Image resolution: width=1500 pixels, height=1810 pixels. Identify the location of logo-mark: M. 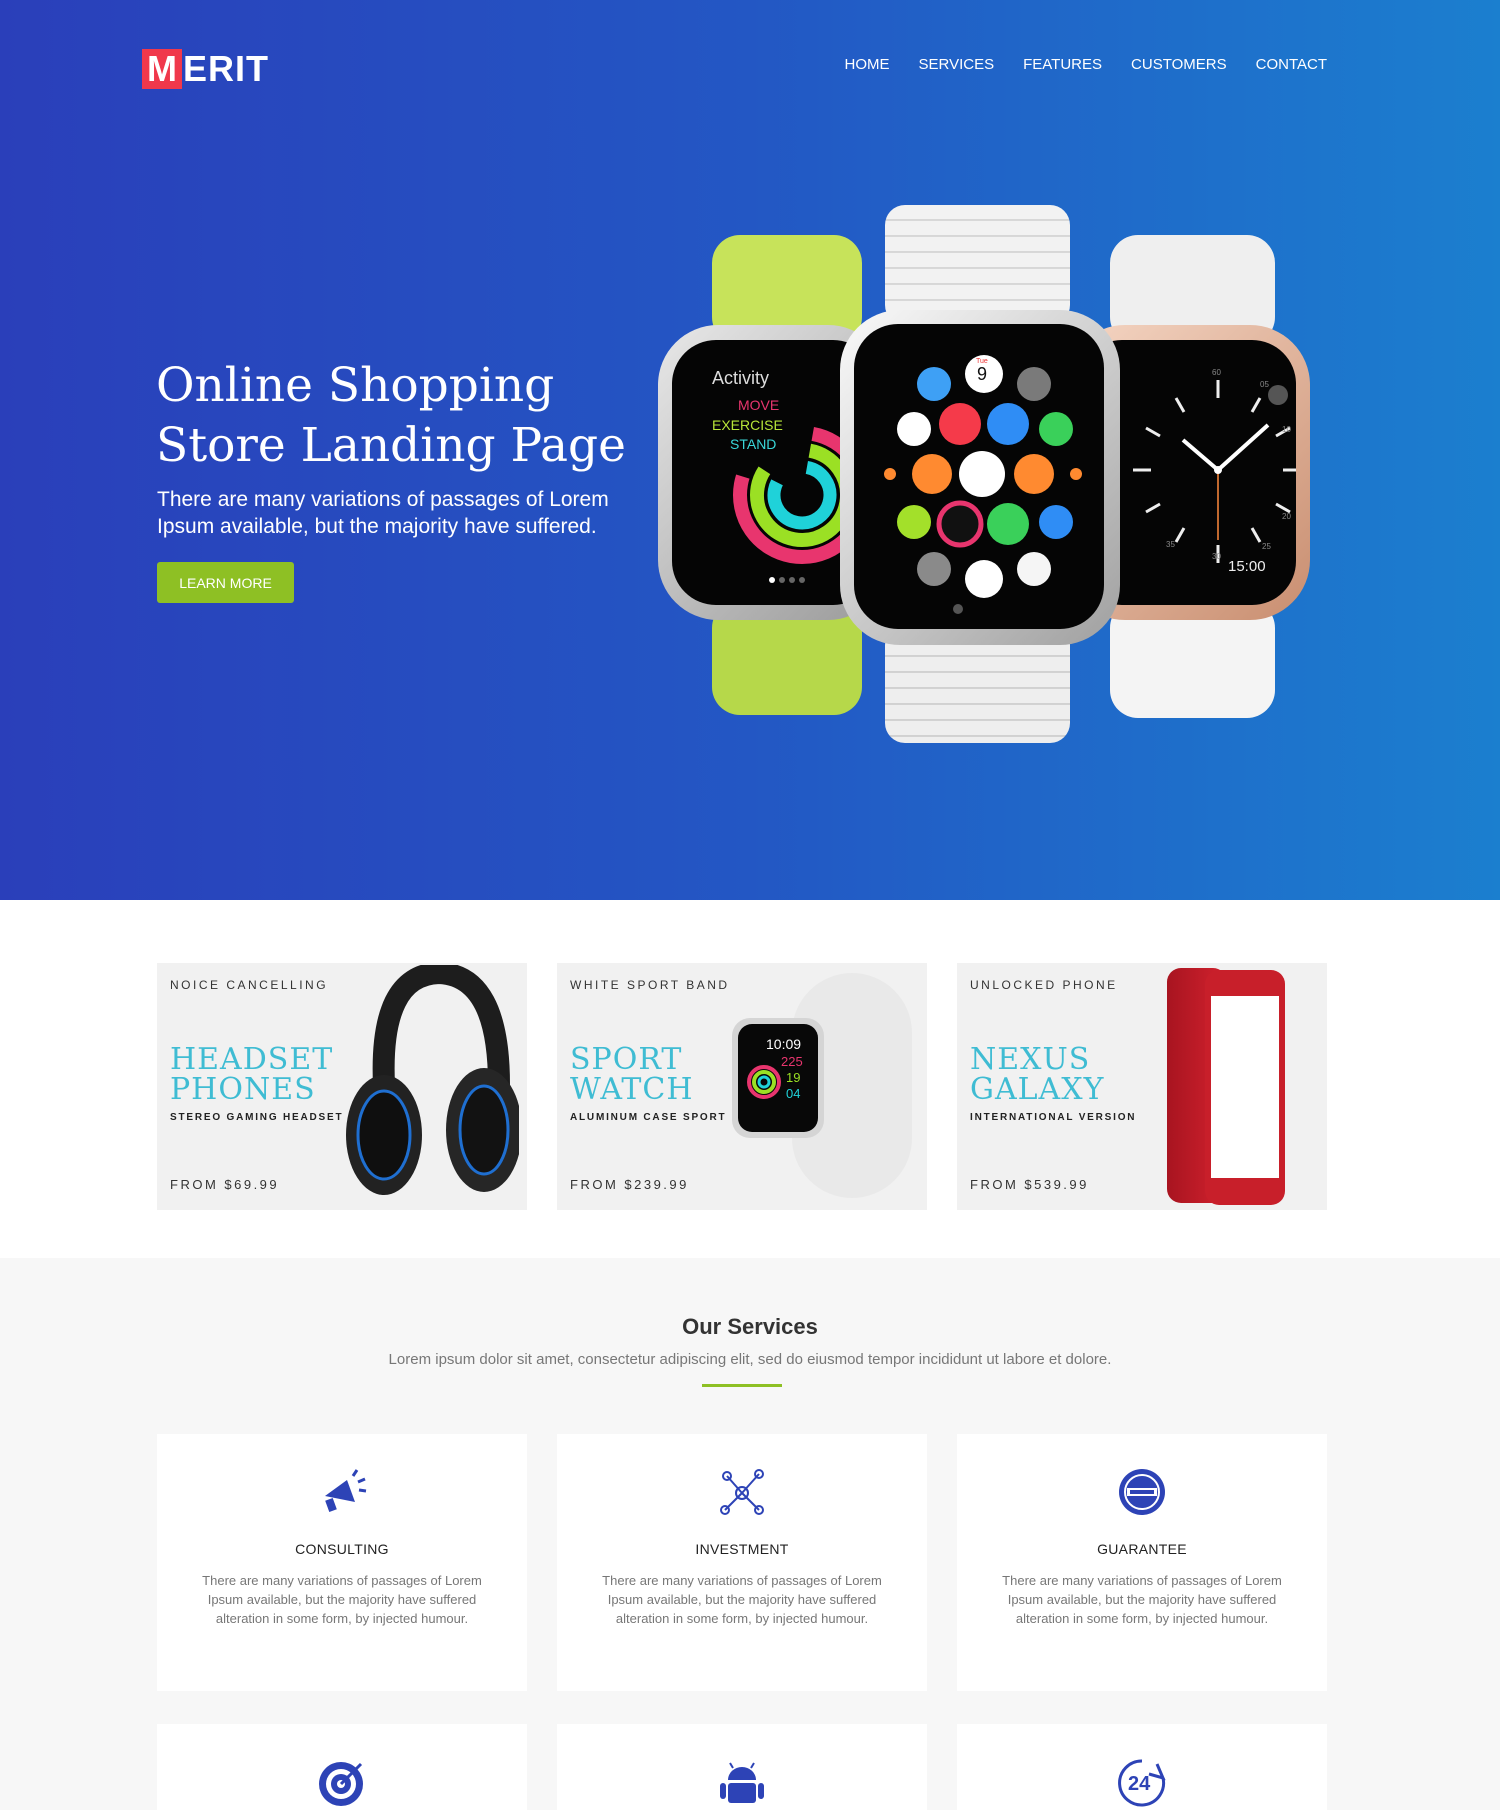
(162, 69).